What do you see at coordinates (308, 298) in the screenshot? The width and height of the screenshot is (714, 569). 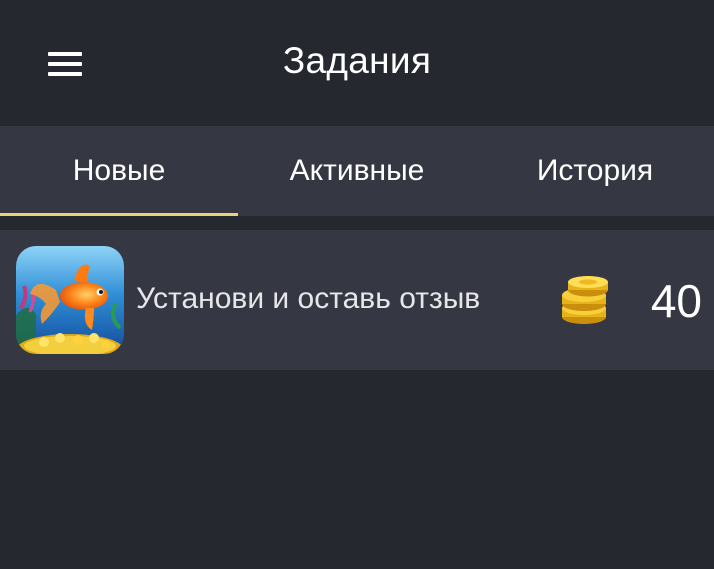 I see `task-description: Установи и оставь отзыв` at bounding box center [308, 298].